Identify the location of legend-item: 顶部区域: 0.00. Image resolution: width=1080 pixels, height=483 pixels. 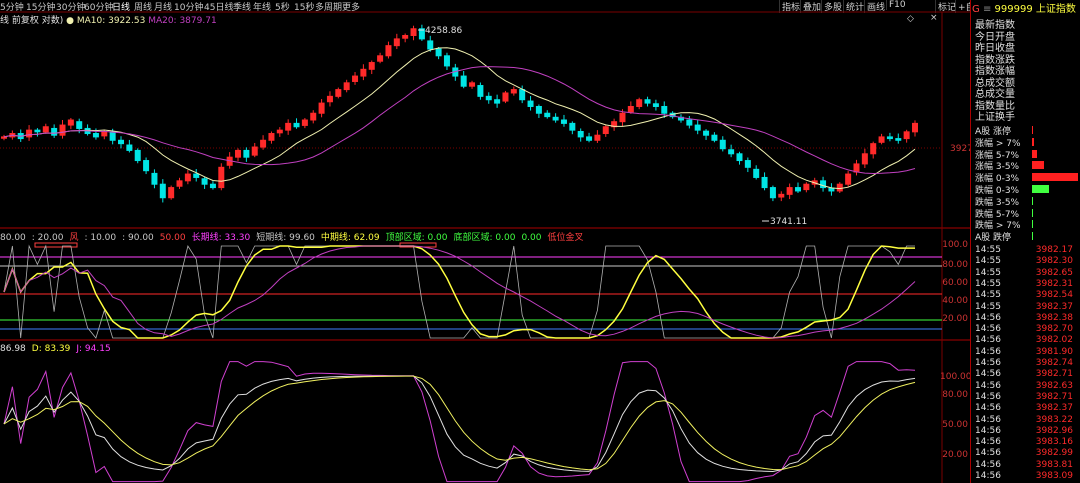
(416, 238).